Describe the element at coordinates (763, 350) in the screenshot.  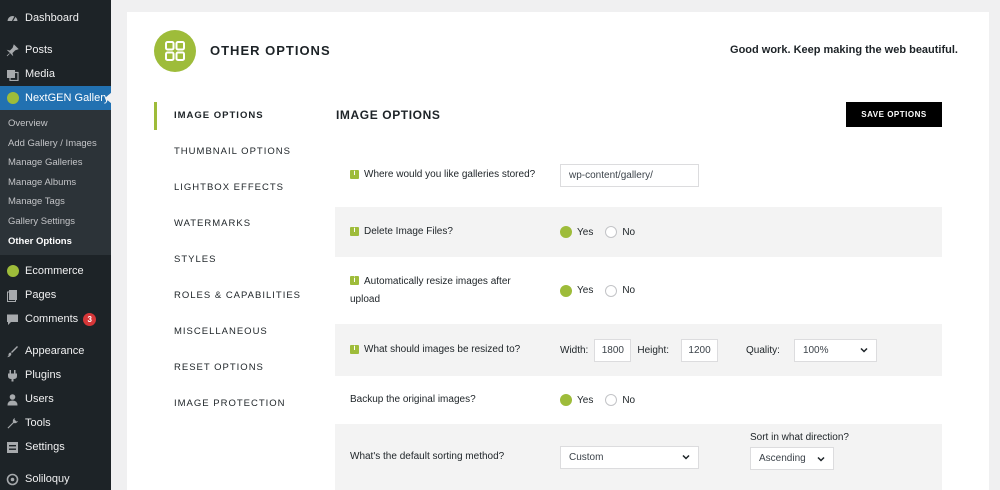
I see `quality-label: Quality:` at that location.